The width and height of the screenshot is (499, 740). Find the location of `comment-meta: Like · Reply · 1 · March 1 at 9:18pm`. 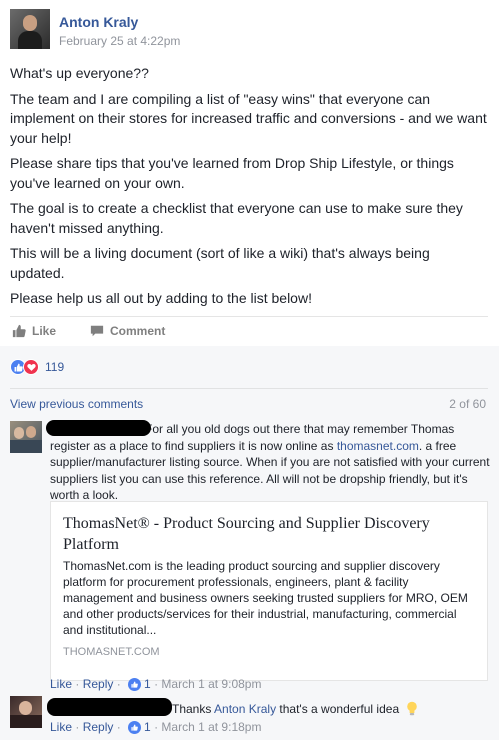

comment-meta: Like · Reply · 1 · March 1 at 9:18pm is located at coordinates (155, 727).